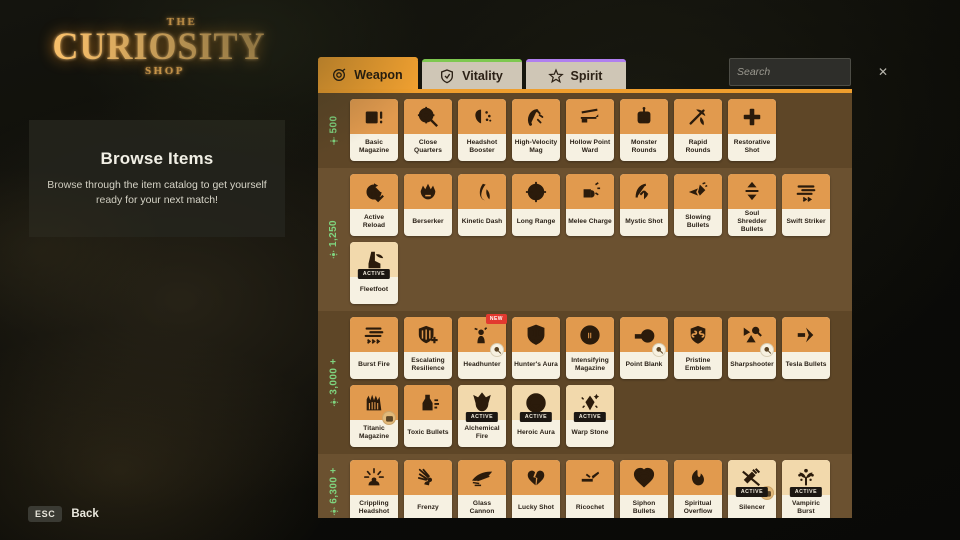  What do you see at coordinates (751, 476) in the screenshot?
I see `silencer-icon` at bounding box center [751, 476].